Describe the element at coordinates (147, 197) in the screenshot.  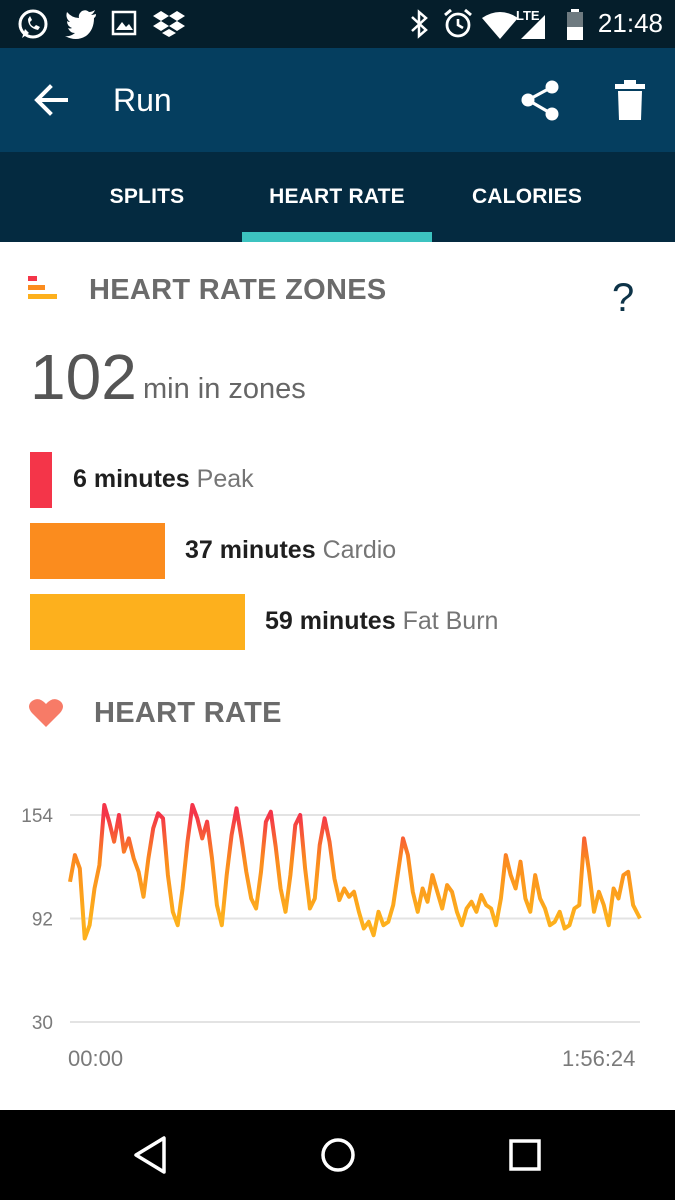
I see `tab-splits: SPLITS` at that location.